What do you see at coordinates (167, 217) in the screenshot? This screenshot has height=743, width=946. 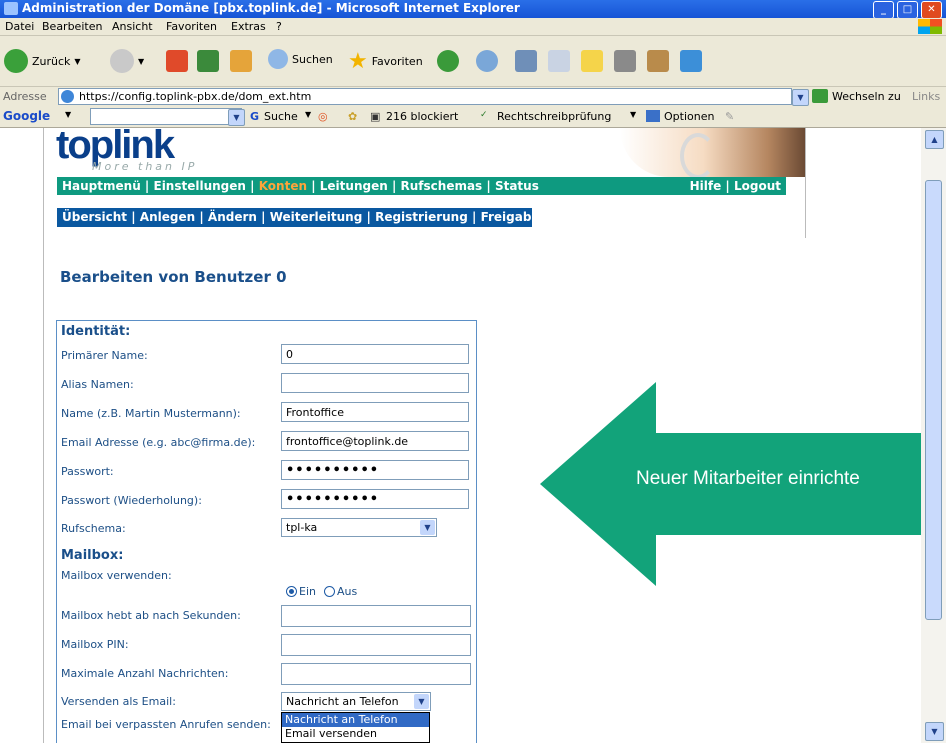 I see `subnav-anlegen: Anlegen` at bounding box center [167, 217].